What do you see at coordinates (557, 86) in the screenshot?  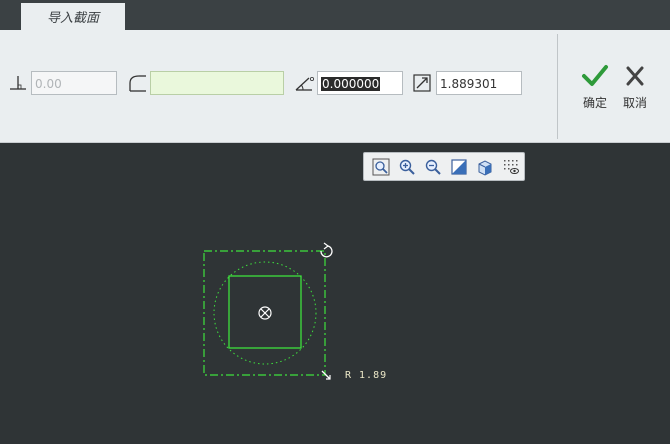 I see `toolbar-divider` at bounding box center [557, 86].